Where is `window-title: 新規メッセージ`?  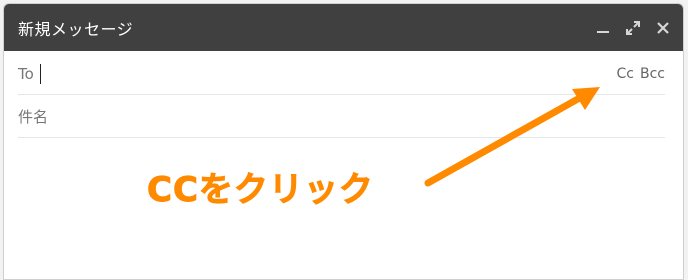
window-title: 新規メッセージ is located at coordinates (76, 29).